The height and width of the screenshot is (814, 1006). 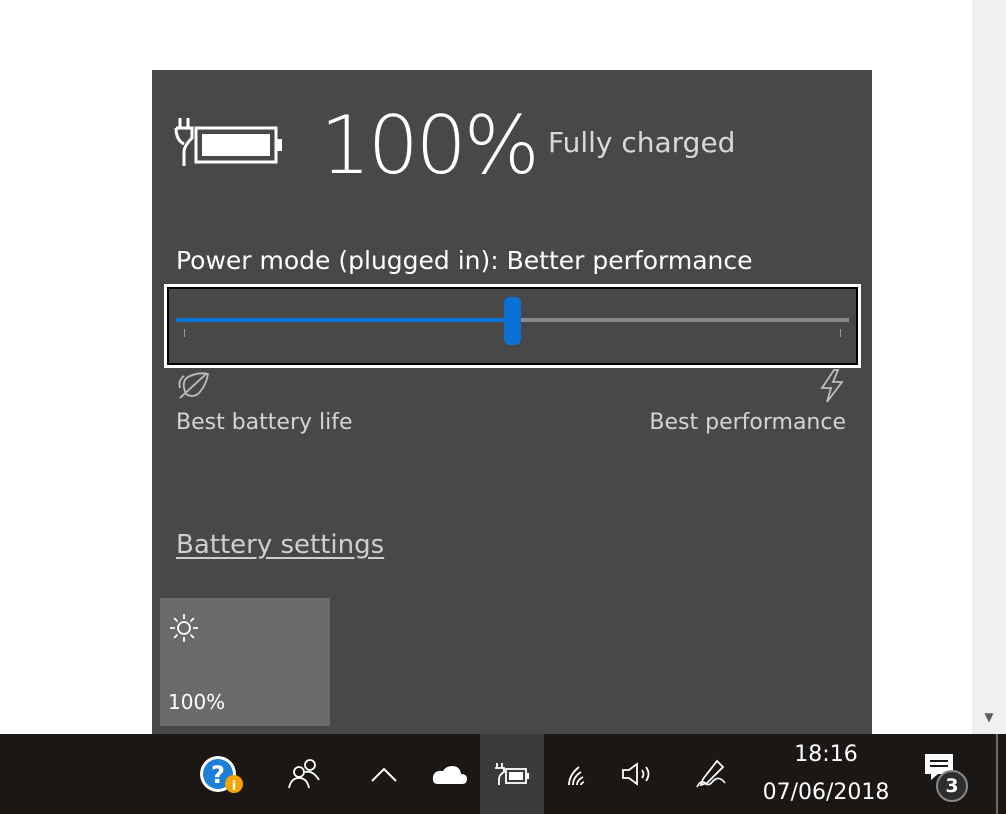 I want to click on pen-workspace-icon, so click(x=711, y=773).